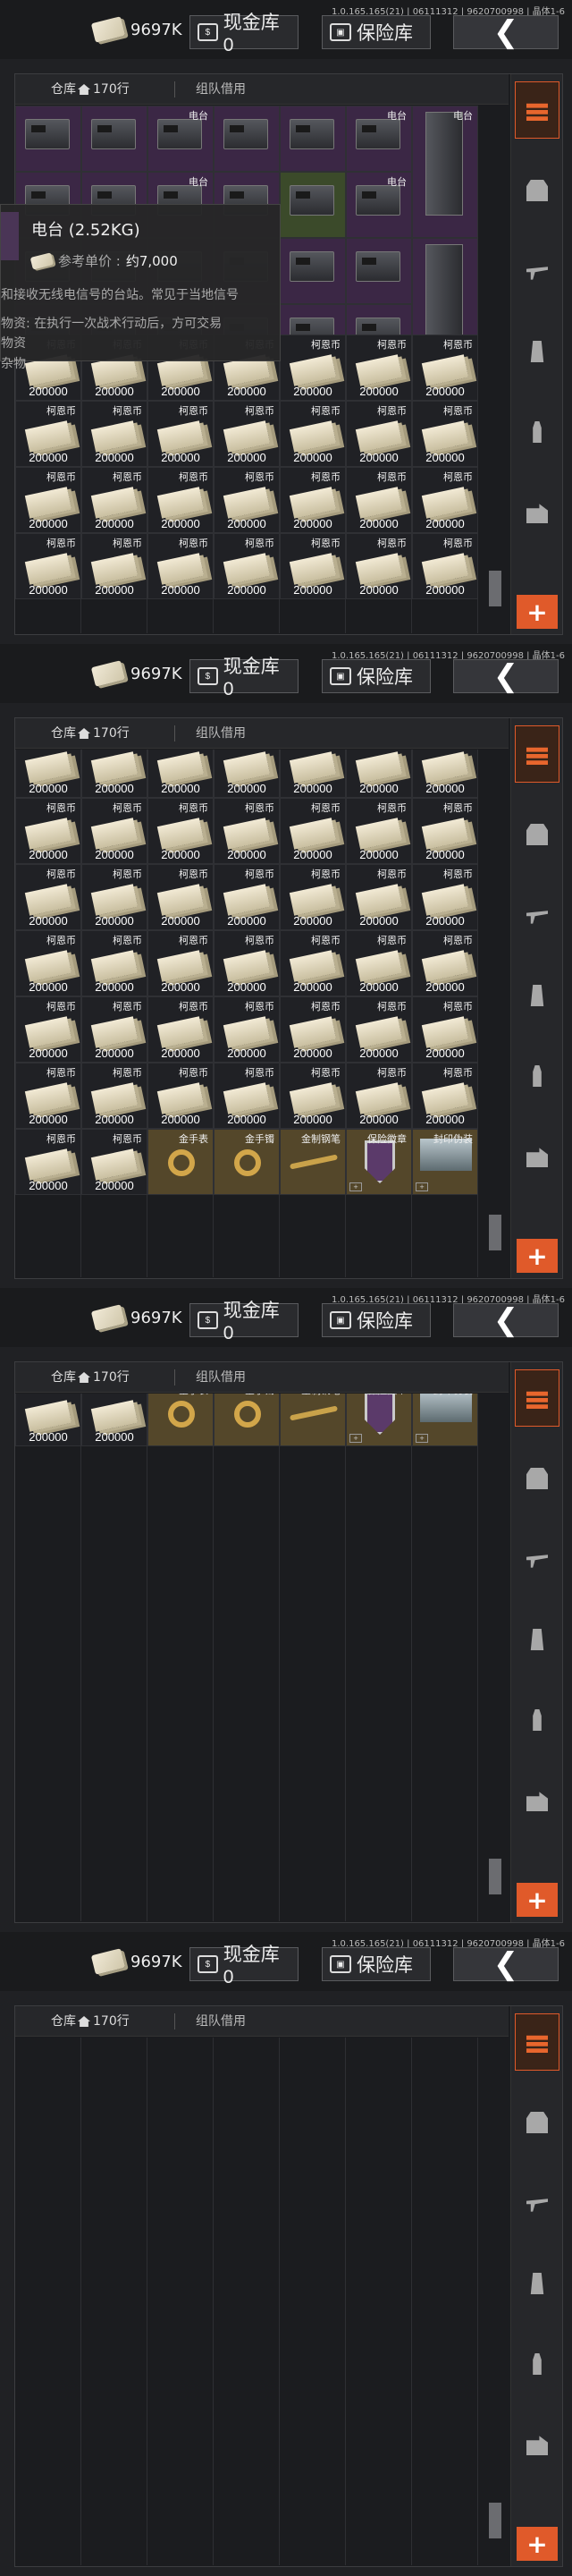 This screenshot has width=572, height=2576. Describe the element at coordinates (379, 1420) in the screenshot. I see `badge-item: 保险徽章 +` at that location.